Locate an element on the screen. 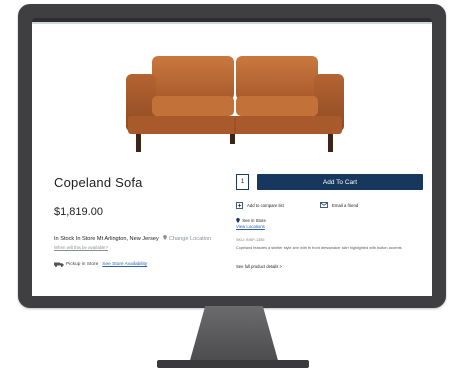  see-in-store-label: See in Store is located at coordinates (254, 221).